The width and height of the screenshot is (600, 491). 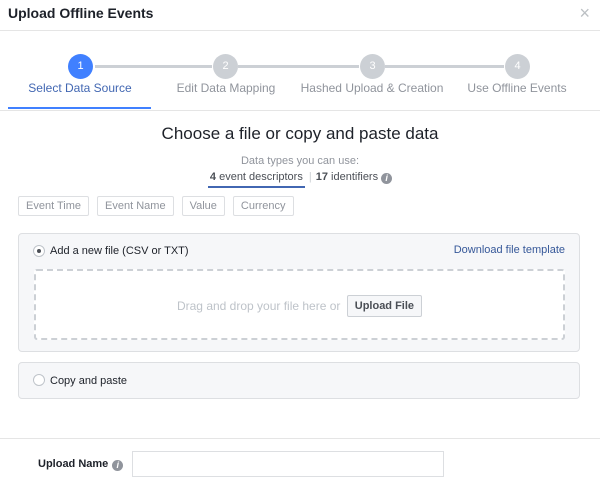 I want to click on identifiers-label: identifiers, so click(x=355, y=177).